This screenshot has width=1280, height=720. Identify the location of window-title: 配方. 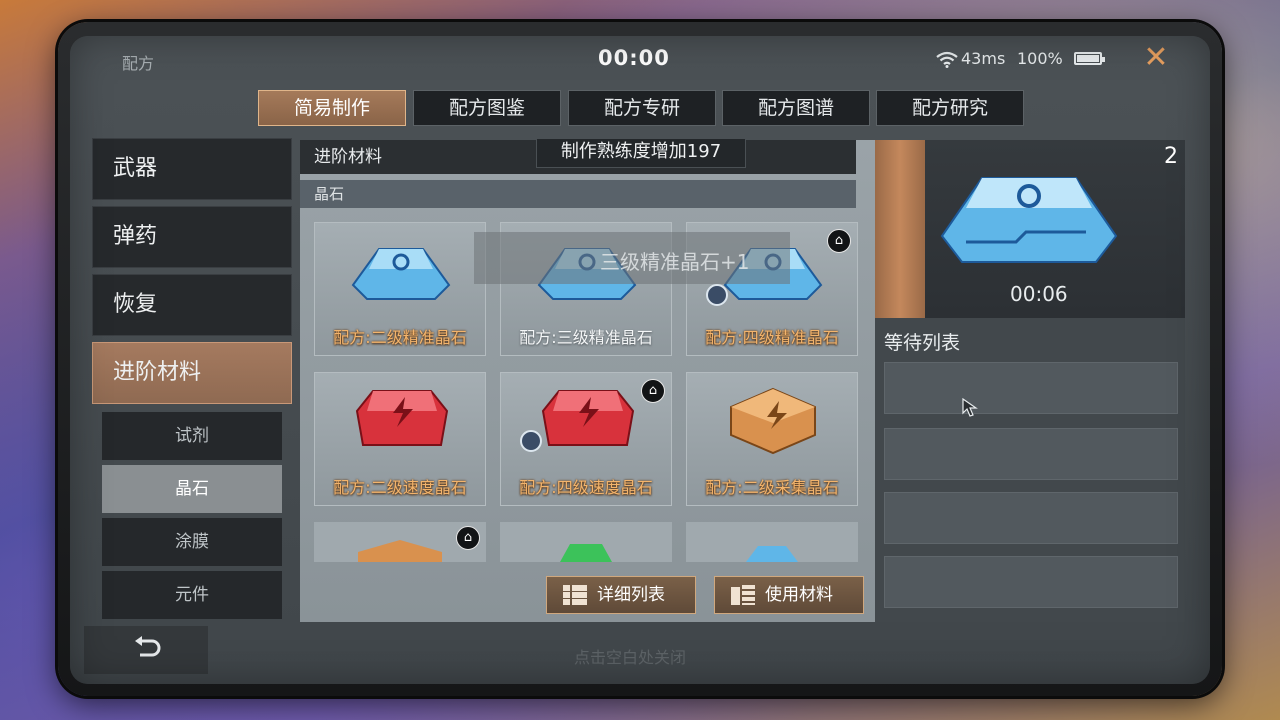
(138, 63).